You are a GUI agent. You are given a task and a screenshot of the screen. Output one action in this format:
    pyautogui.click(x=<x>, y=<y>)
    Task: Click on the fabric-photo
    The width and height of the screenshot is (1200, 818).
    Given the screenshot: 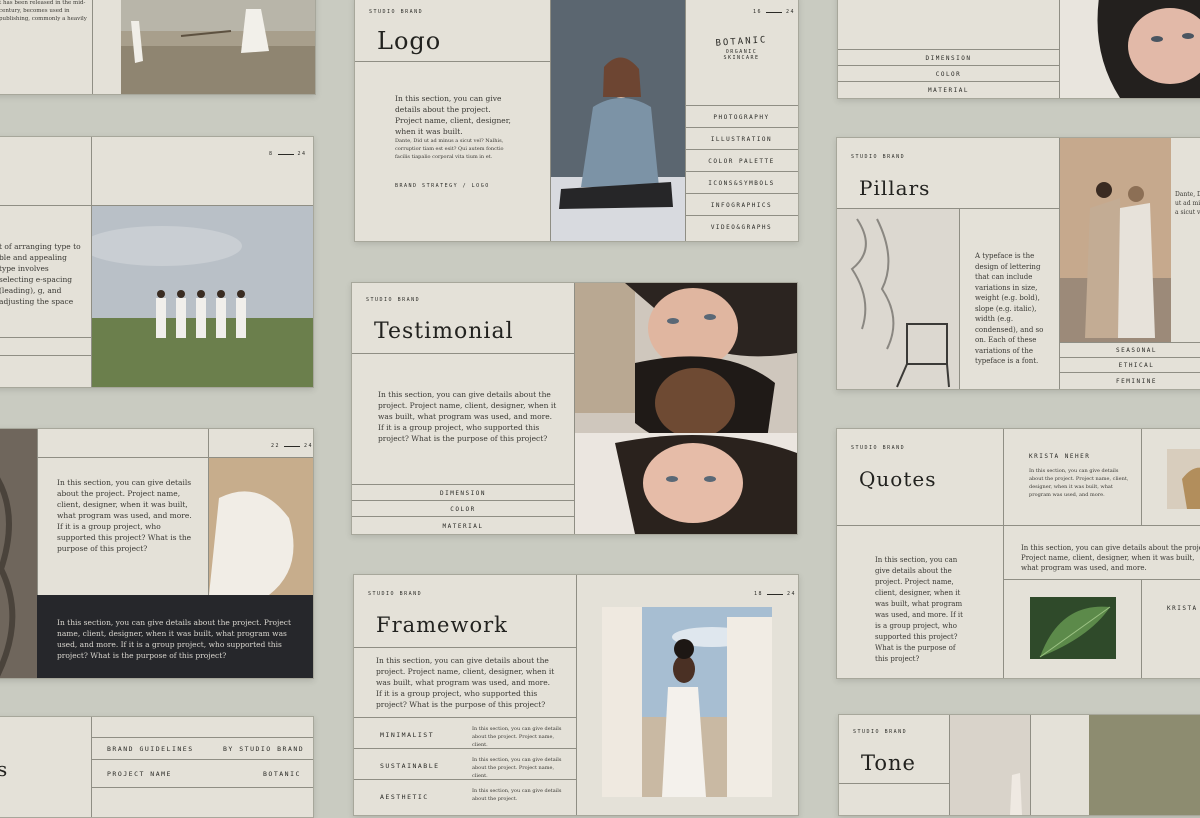 What is the action you would take?
    pyautogui.click(x=18, y=553)
    